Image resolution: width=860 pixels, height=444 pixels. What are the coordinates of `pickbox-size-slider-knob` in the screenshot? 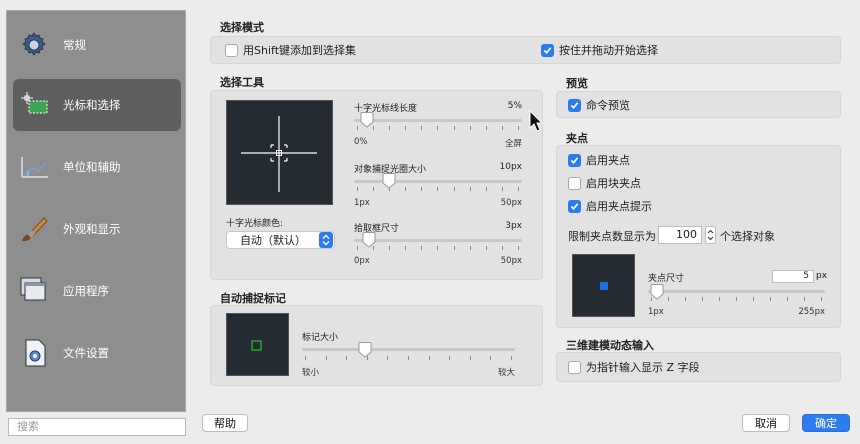 It's located at (369, 240).